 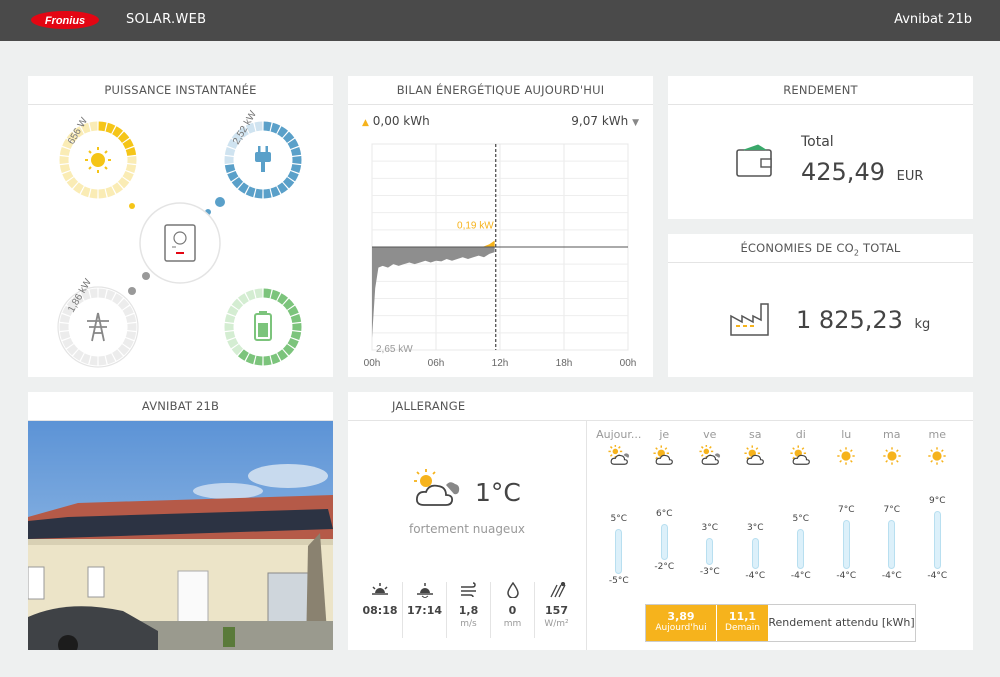 What do you see at coordinates (424, 610) in the screenshot?
I see `detail-value: 17:14` at bounding box center [424, 610].